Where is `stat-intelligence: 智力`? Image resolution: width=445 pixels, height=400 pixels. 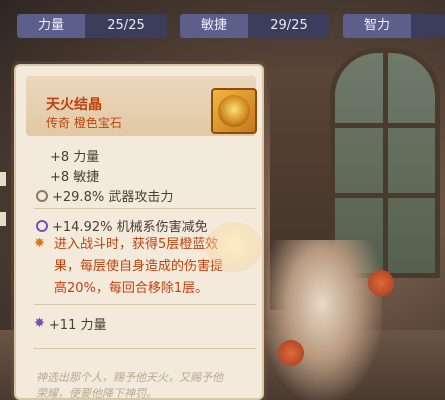
stat-intelligence: 智力 is located at coordinates (394, 26).